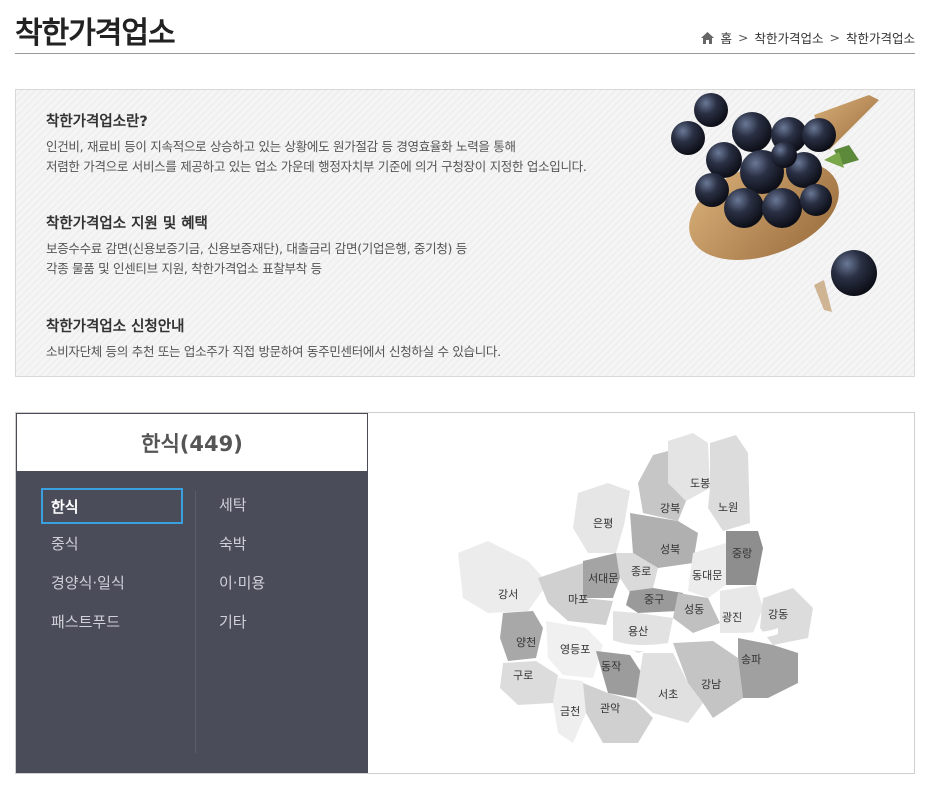  Describe the element at coordinates (280, 506) in the screenshot. I see `category-laundry: 세탁` at that location.